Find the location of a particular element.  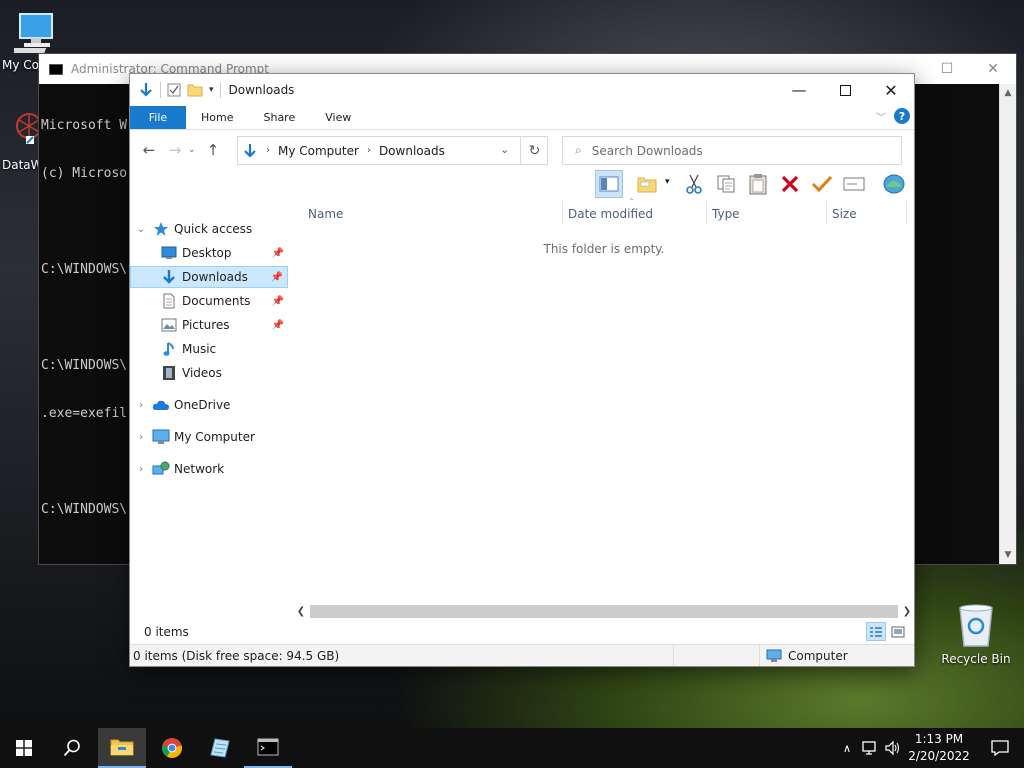

properties-icon is located at coordinates (174, 90).